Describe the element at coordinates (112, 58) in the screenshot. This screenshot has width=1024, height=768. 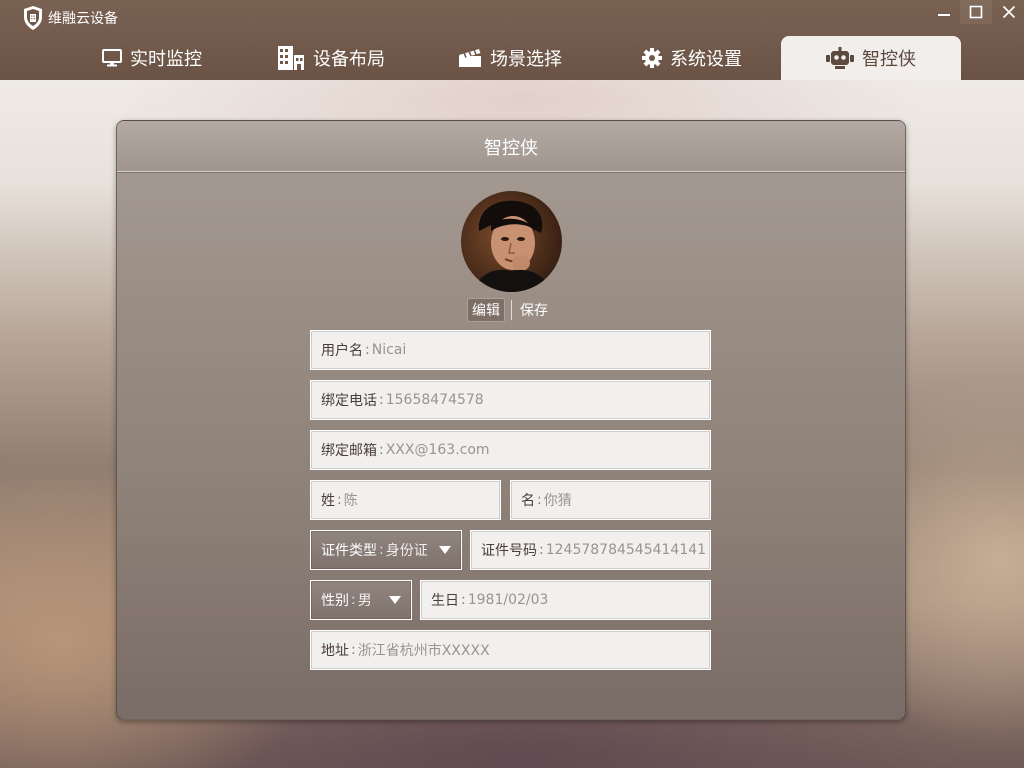
I see `monitor-icon` at that location.